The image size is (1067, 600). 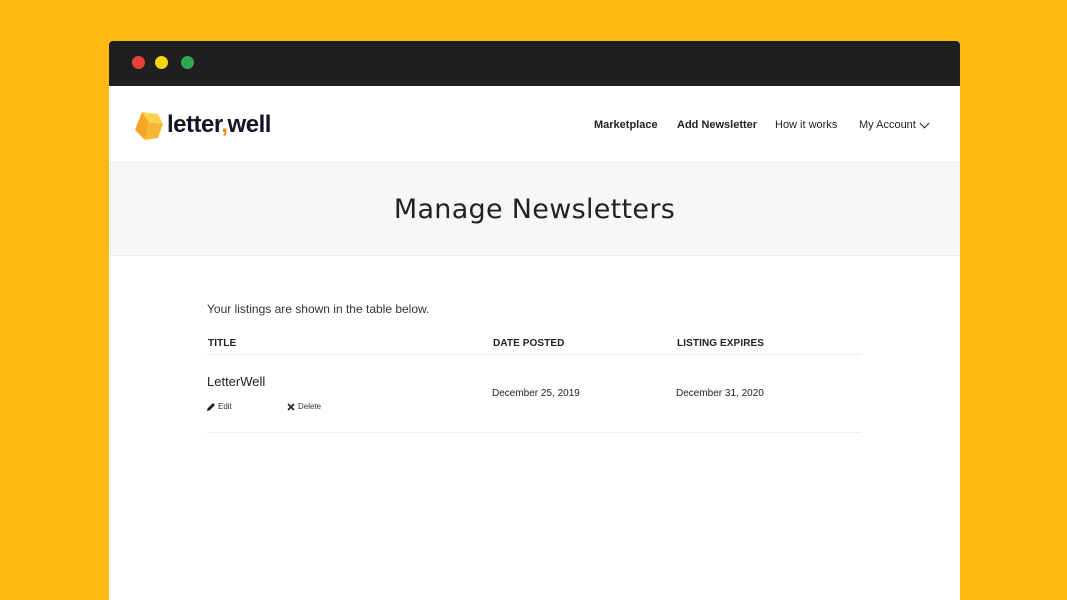 What do you see at coordinates (161, 62) in the screenshot?
I see `minimize-window-button` at bounding box center [161, 62].